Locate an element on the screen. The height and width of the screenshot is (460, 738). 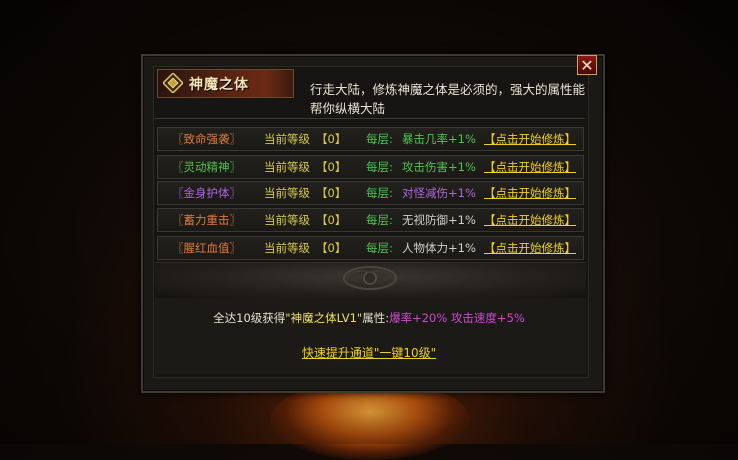
skill-row: 〖腥红血值〗 当前等级 【0】 每层: 人物体力+1% 【点击开始修炼】 is located at coordinates (370, 248).